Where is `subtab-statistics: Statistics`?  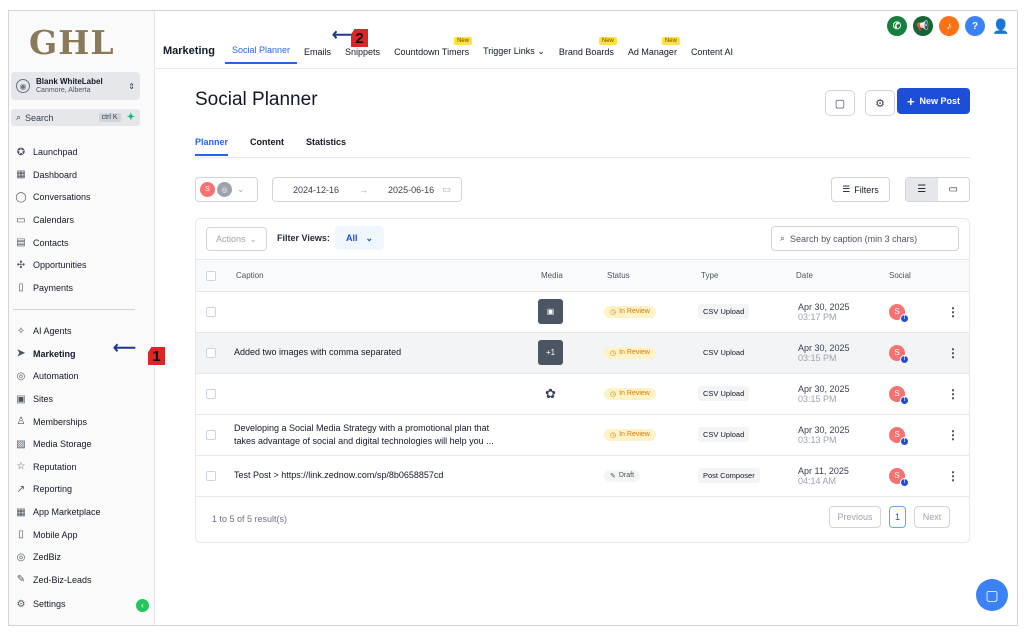
subtab-statistics: Statistics is located at coordinates (326, 146).